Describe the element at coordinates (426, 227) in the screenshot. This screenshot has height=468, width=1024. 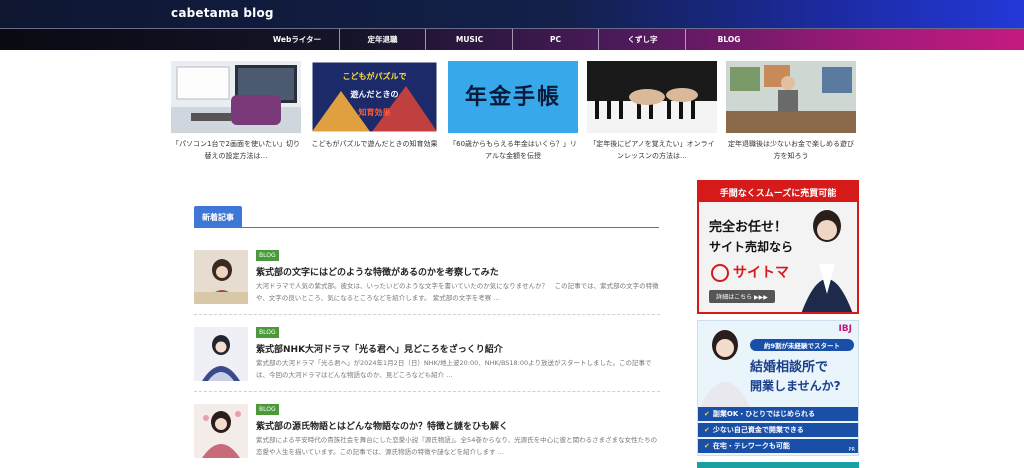
I see `section-divider` at that location.